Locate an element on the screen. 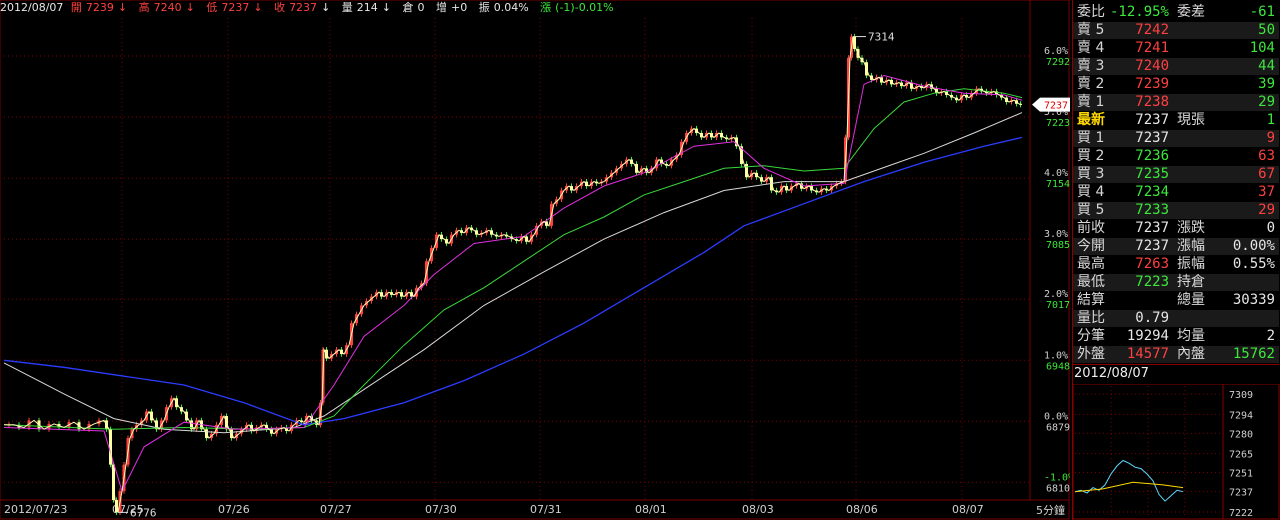 This screenshot has height=520, width=1280. quote-label-2: 均量 is located at coordinates (1191, 336).